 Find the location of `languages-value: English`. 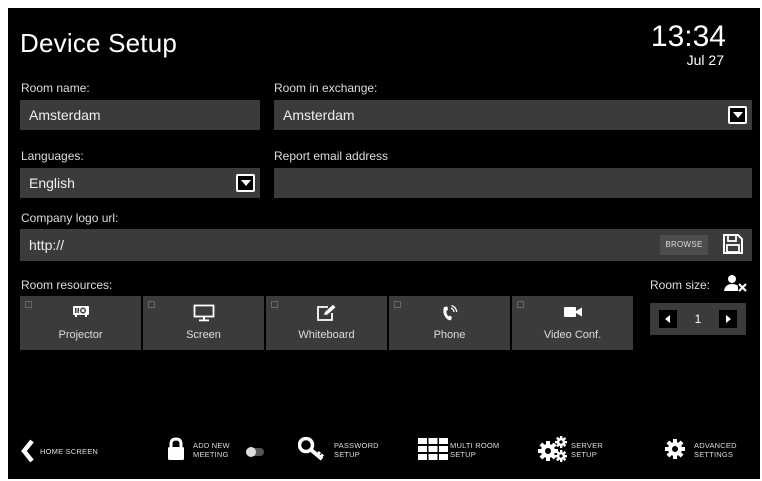

languages-value: English is located at coordinates (52, 183).